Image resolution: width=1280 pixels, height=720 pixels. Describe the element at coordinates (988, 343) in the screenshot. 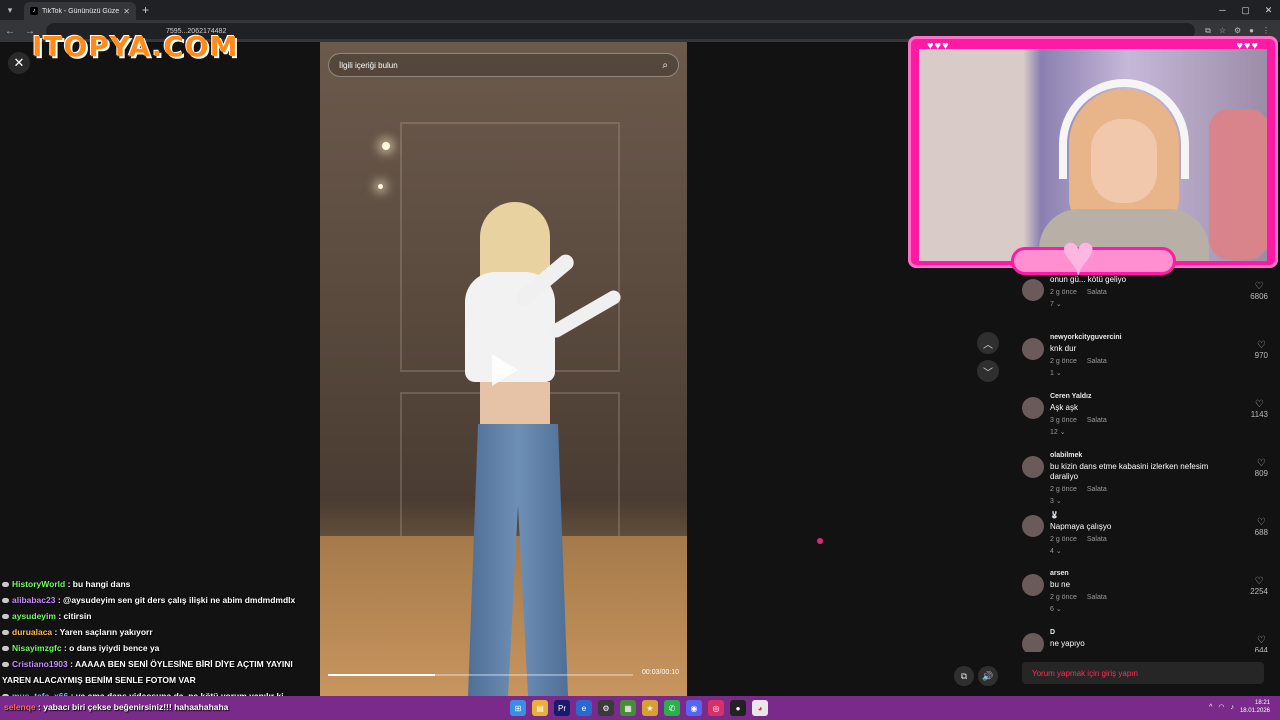

I see `previous-video-button: ︿` at that location.